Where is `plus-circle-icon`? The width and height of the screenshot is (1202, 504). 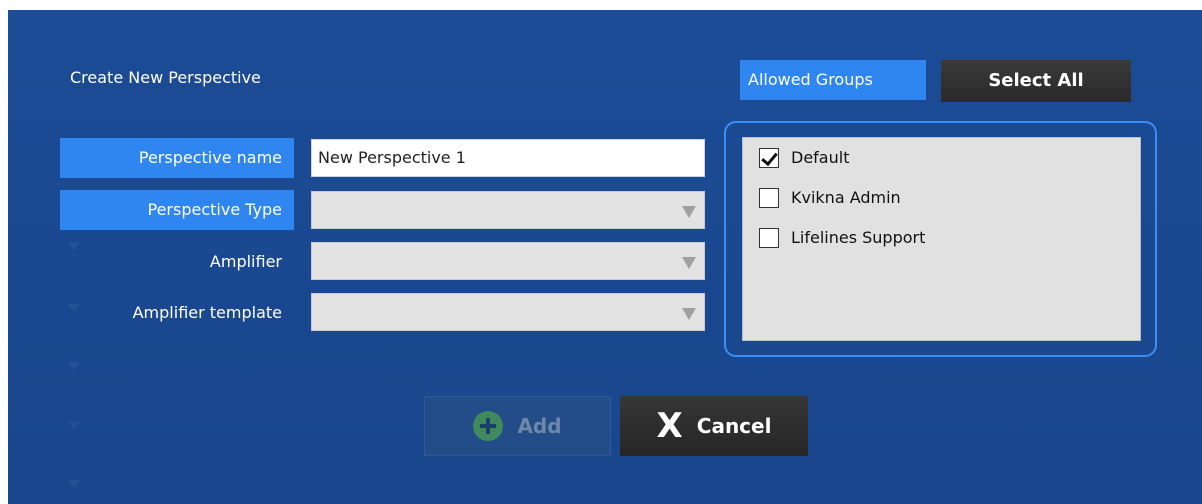 plus-circle-icon is located at coordinates (488, 426).